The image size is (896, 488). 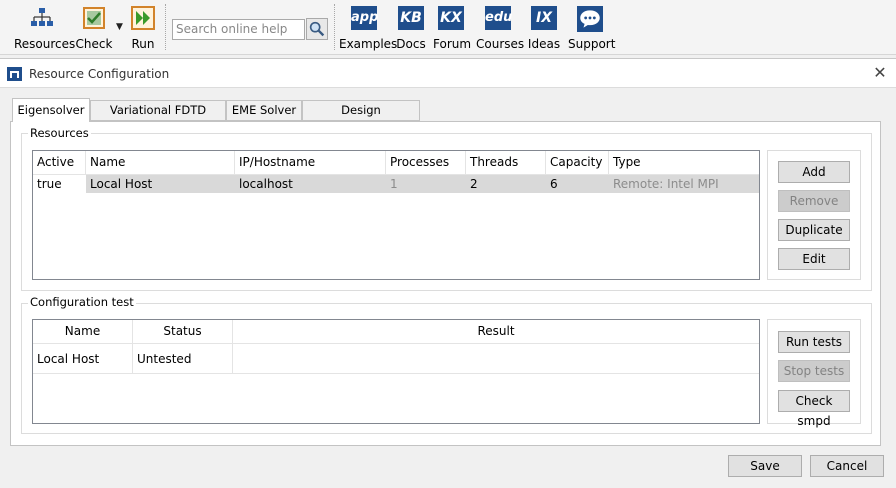 I want to click on cell-hostname: localhost, so click(x=310, y=184).